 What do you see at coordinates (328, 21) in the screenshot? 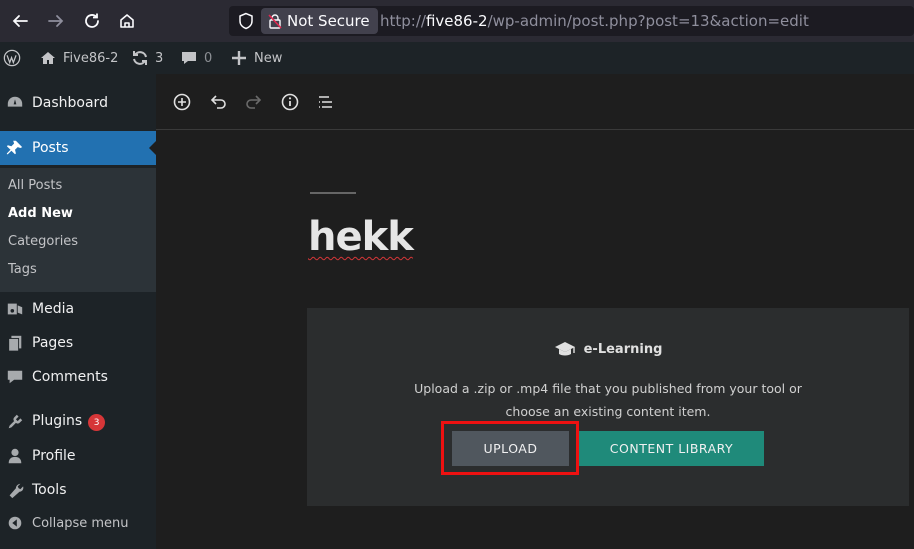
I see `not-secure-label: Not Secure` at bounding box center [328, 21].